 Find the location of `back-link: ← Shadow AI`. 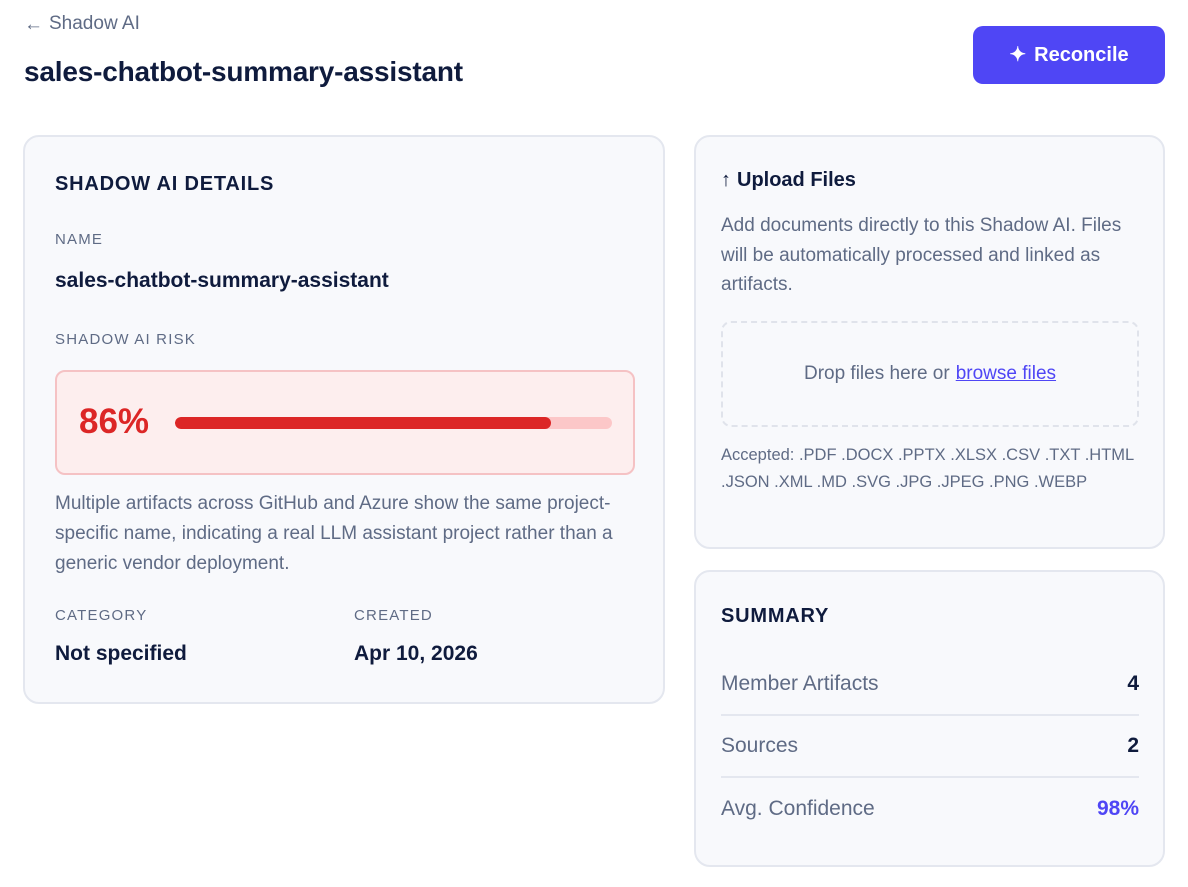

back-link: ← Shadow AI is located at coordinates (82, 24).